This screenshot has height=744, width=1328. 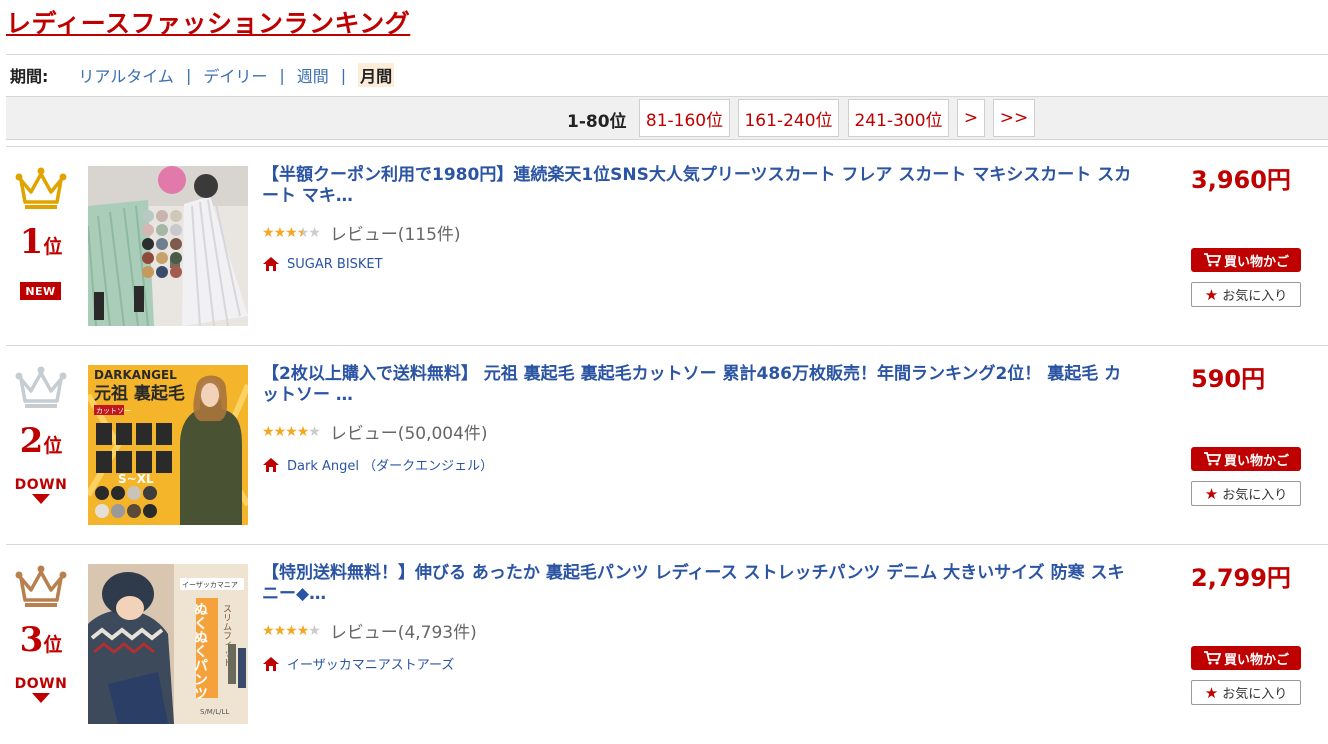 What do you see at coordinates (370, 663) in the screenshot?
I see `shop-name-link: イーザッカマニアストアーズ` at bounding box center [370, 663].